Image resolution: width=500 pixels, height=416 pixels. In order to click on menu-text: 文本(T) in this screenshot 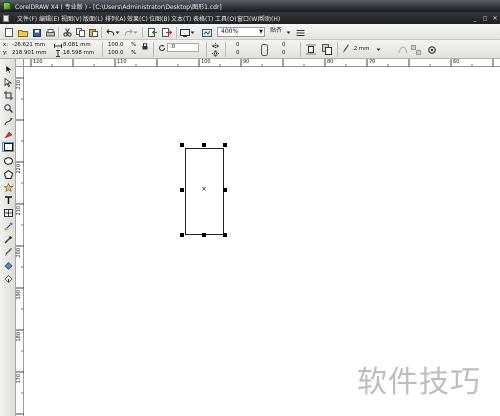, I will do `click(182, 18)`.